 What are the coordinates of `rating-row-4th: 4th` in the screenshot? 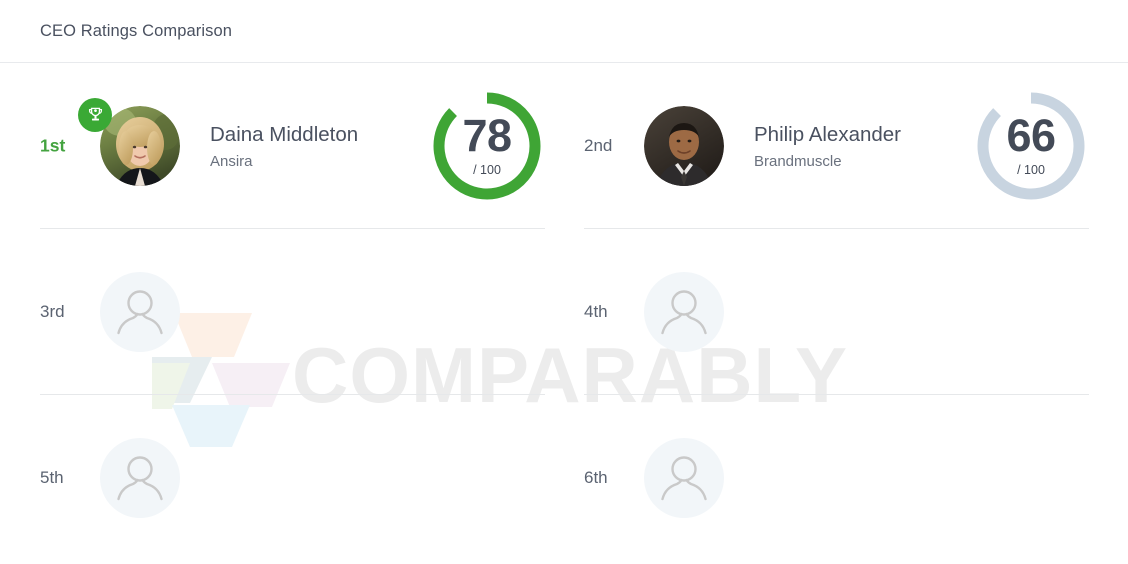 It's located at (838, 312).